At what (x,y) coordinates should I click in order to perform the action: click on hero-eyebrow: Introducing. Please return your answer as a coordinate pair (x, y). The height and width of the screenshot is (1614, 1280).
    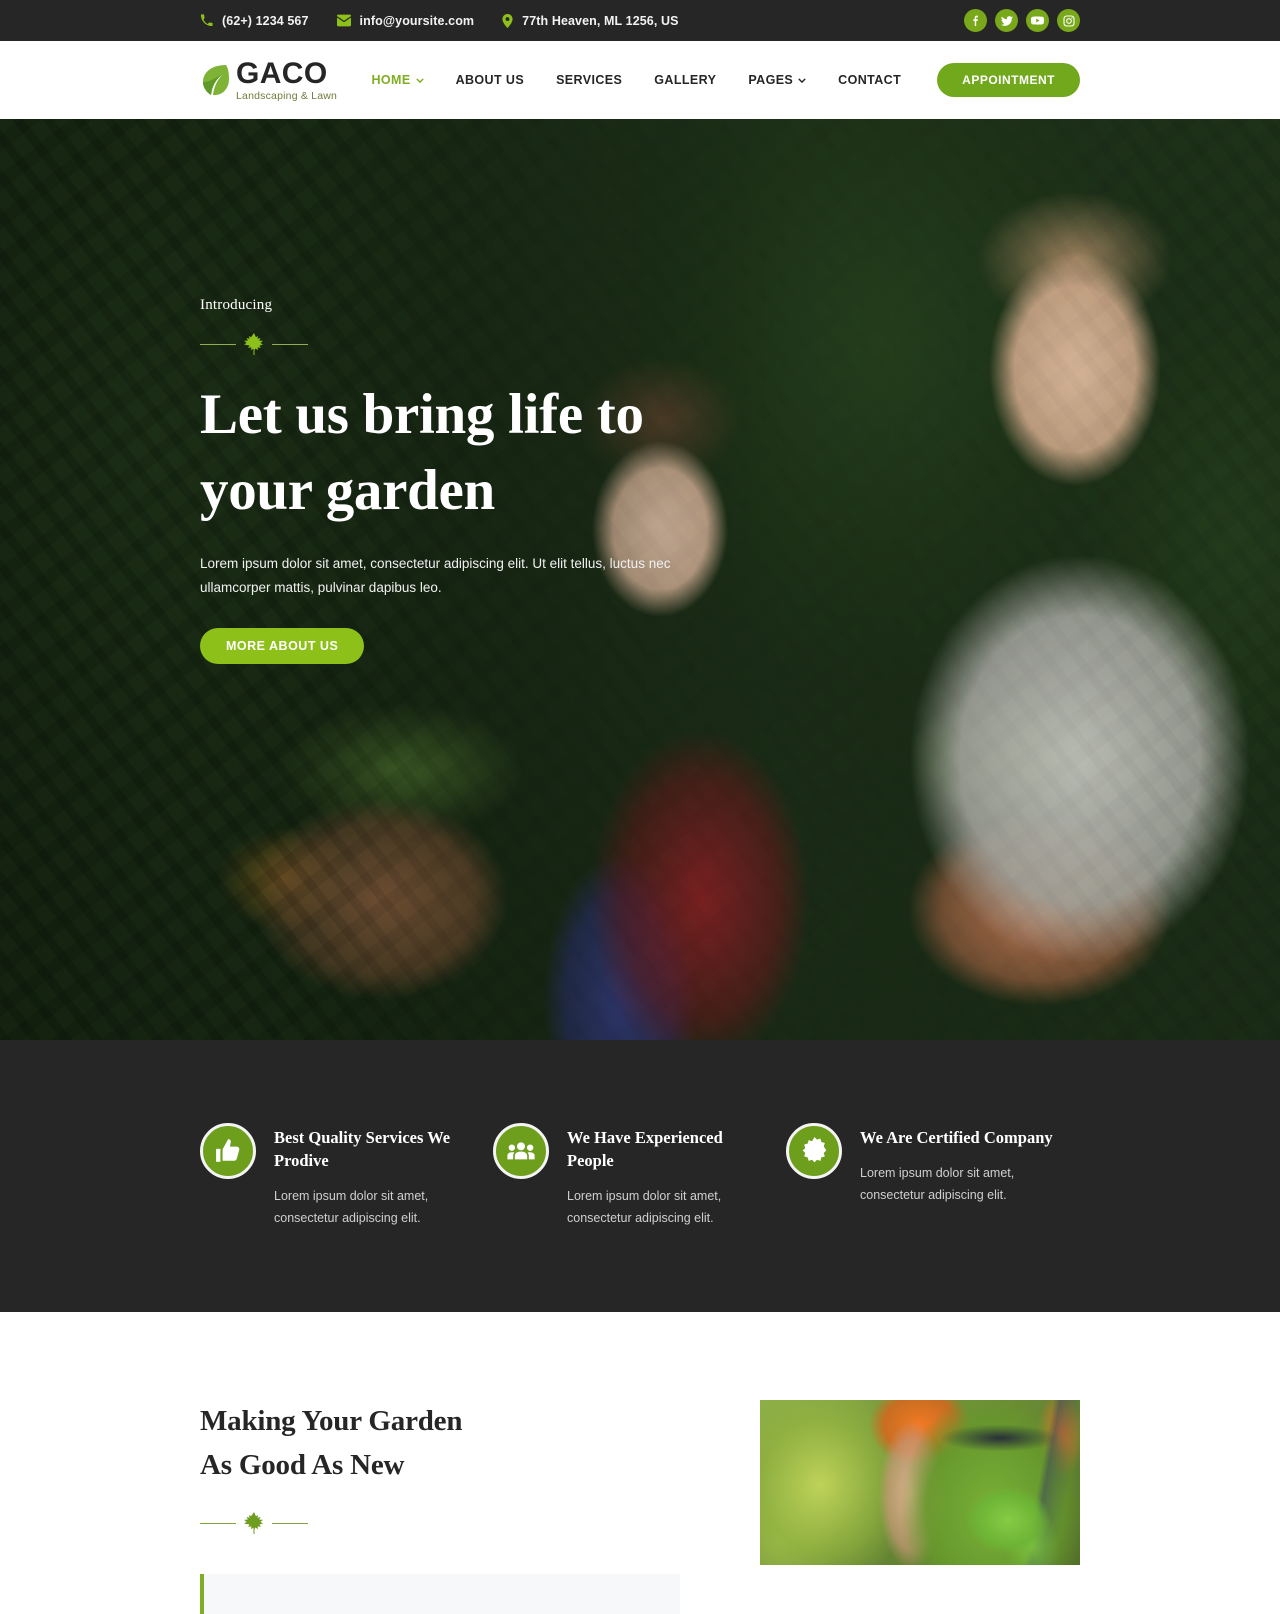
    Looking at the image, I should click on (236, 305).